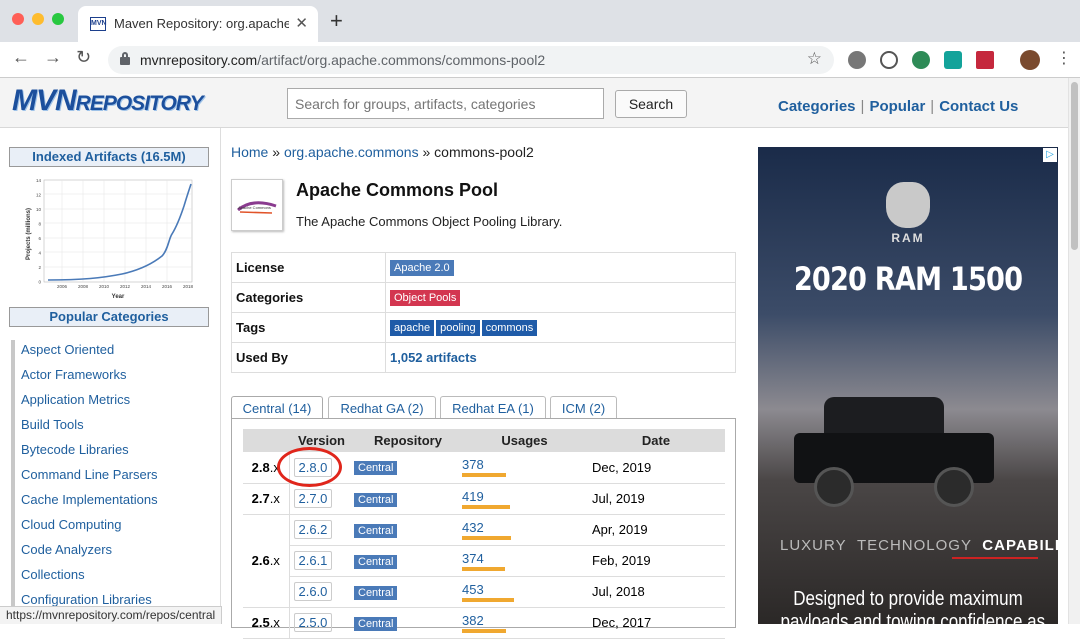 Image resolution: width=1080 pixels, height=639 pixels. I want to click on close-window-button, so click(18, 19).